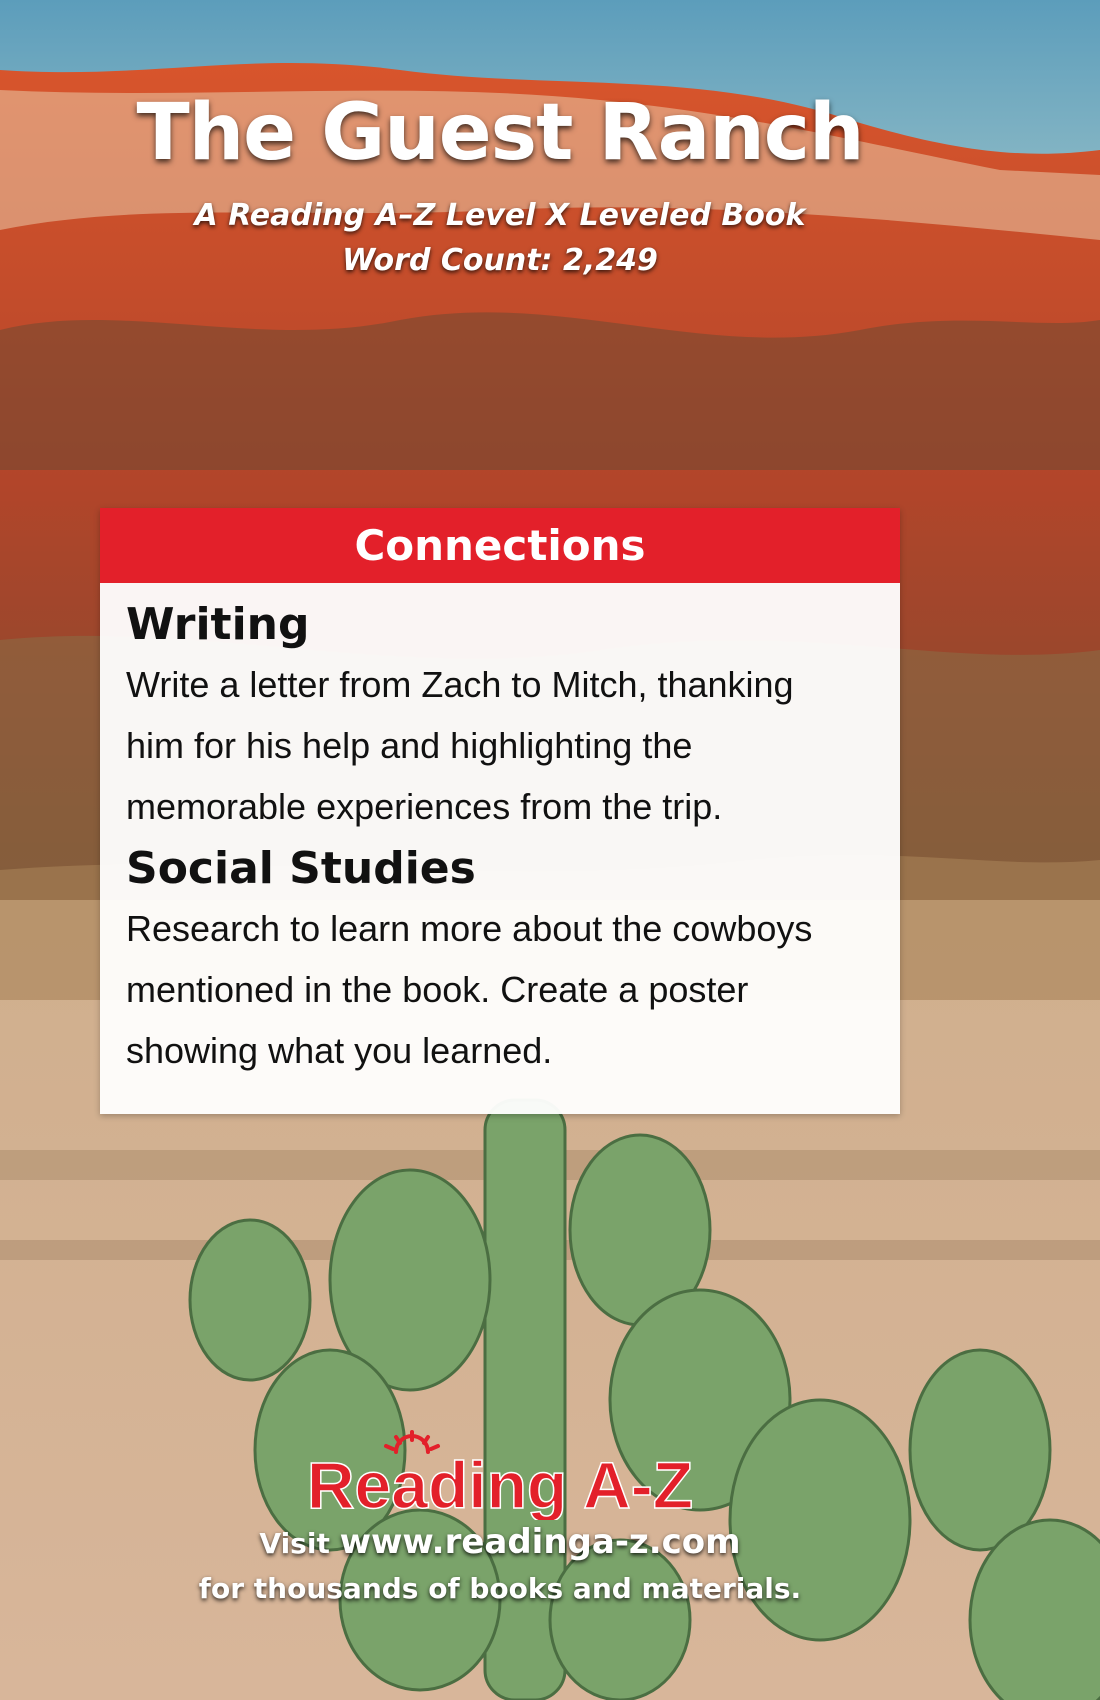 The height and width of the screenshot is (1700, 1100). I want to click on logo-graphic: Reading A-Z, so click(500, 1476).